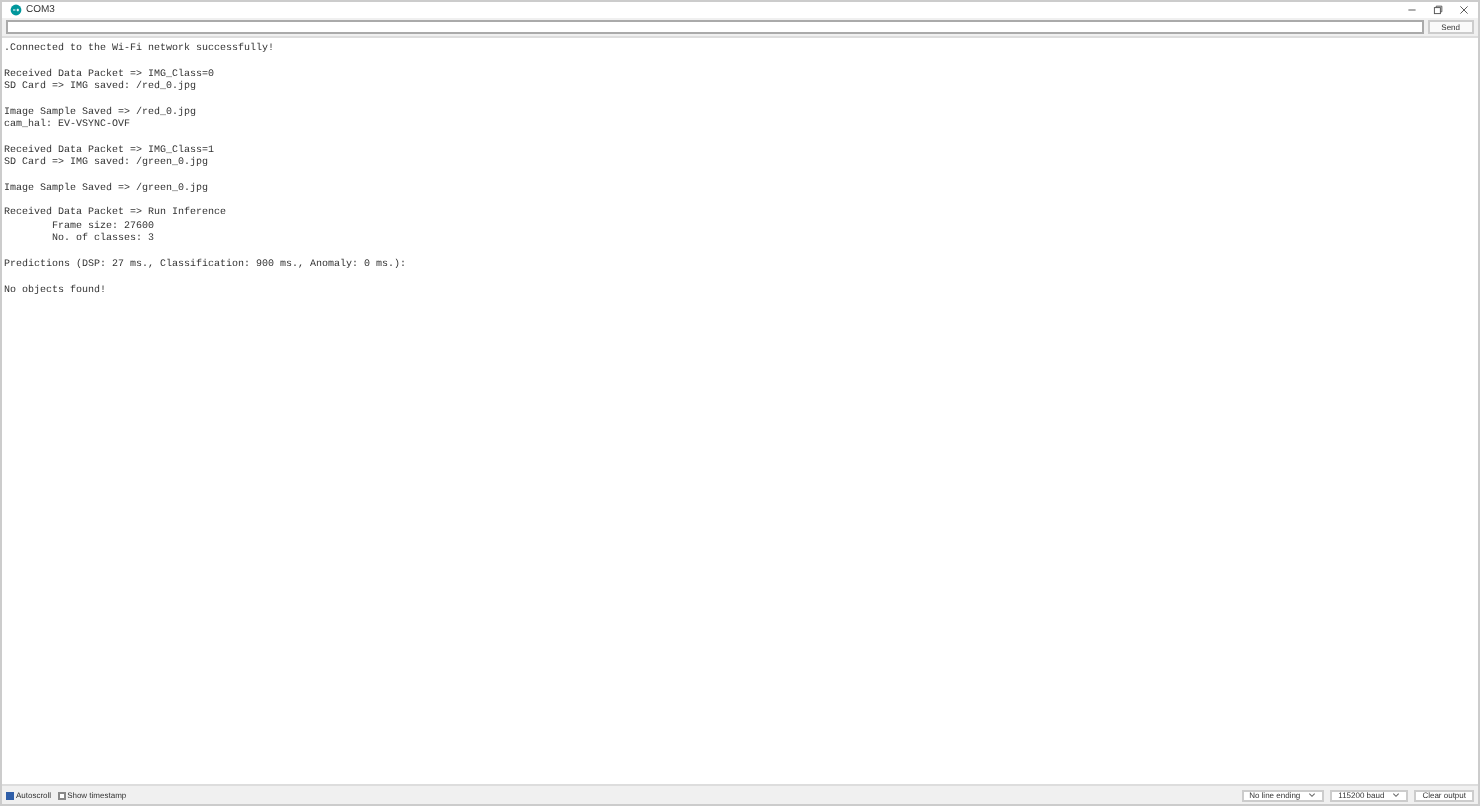  Describe the element at coordinates (1464, 10) in the screenshot. I see `close-icon` at that location.